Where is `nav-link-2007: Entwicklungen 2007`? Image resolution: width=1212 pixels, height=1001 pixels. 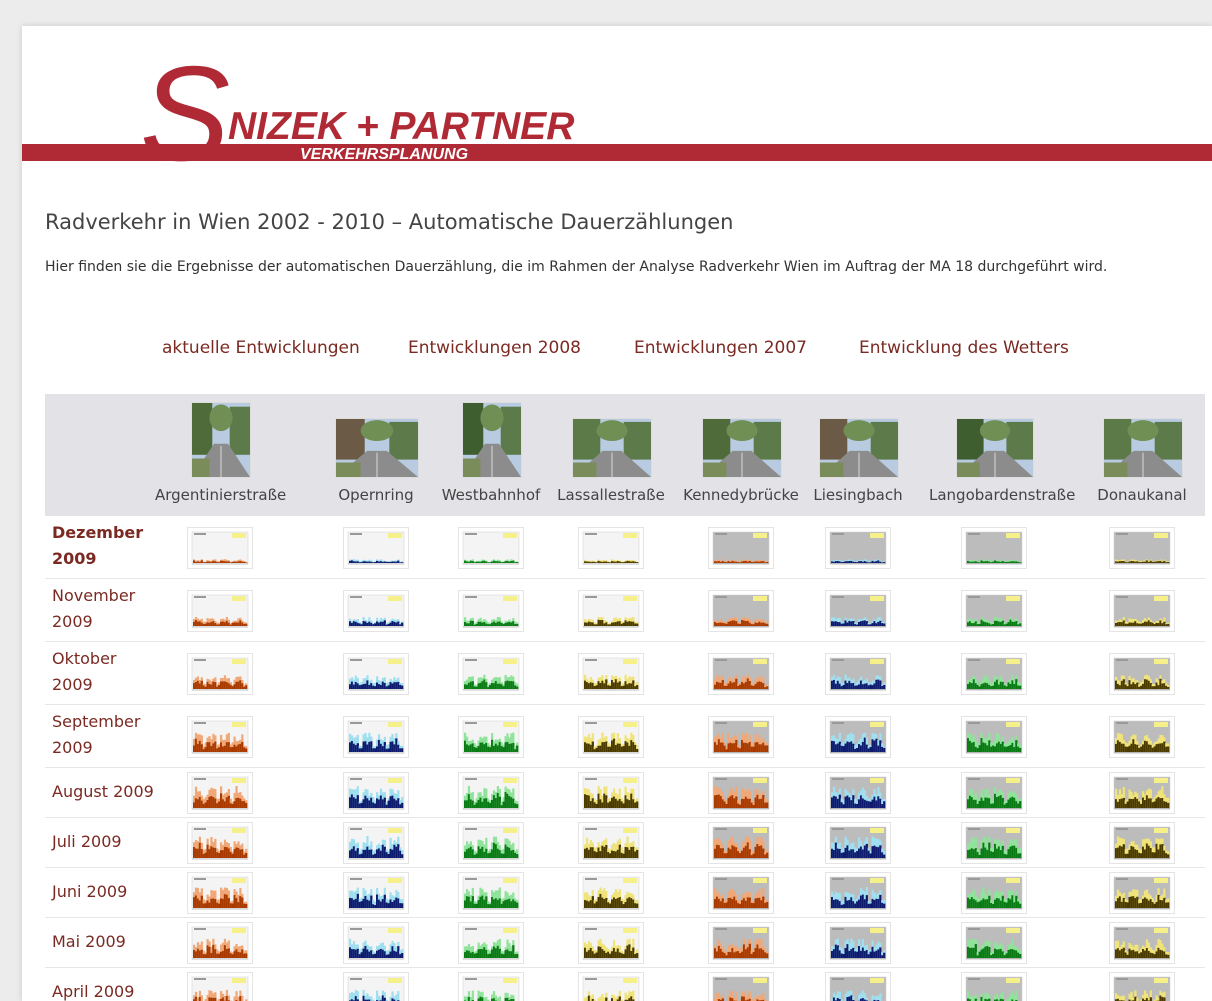 nav-link-2007: Entwicklungen 2007 is located at coordinates (720, 348).